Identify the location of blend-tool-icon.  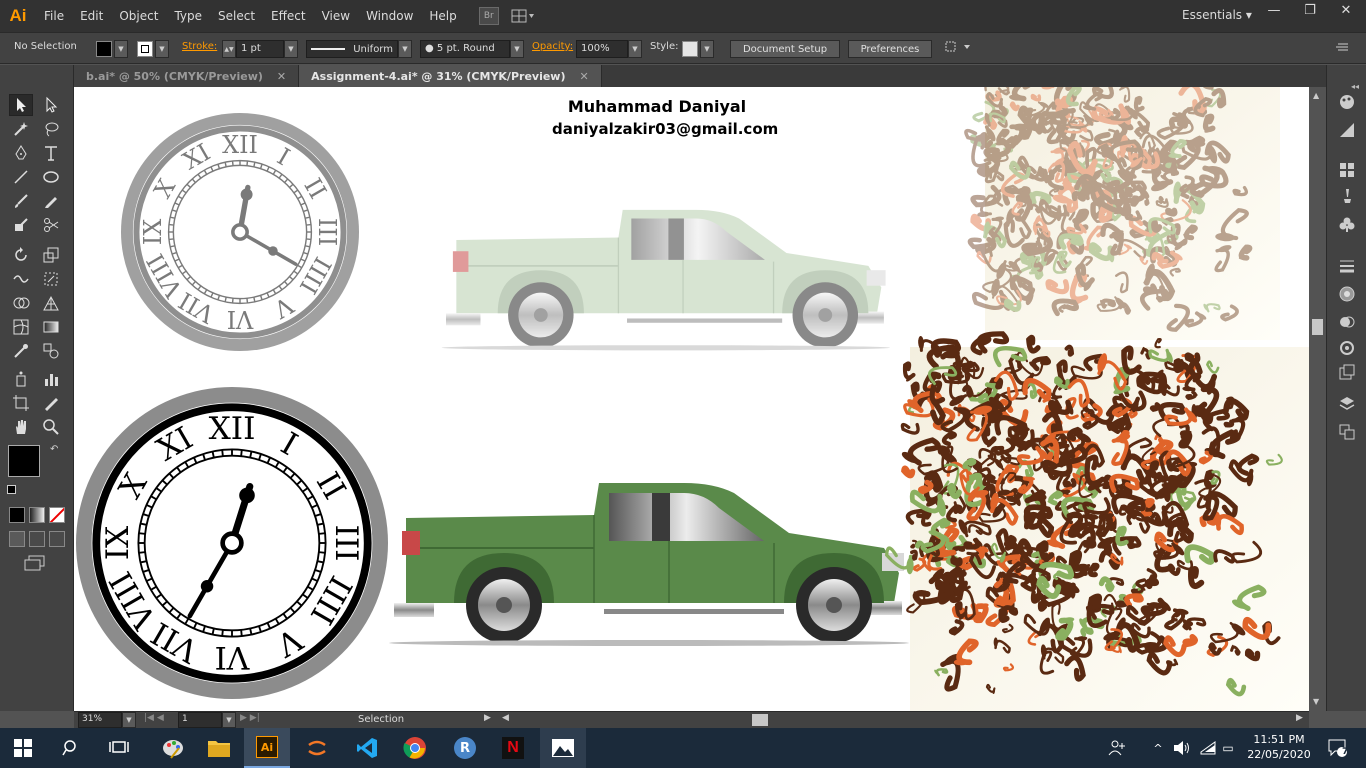
(51, 351).